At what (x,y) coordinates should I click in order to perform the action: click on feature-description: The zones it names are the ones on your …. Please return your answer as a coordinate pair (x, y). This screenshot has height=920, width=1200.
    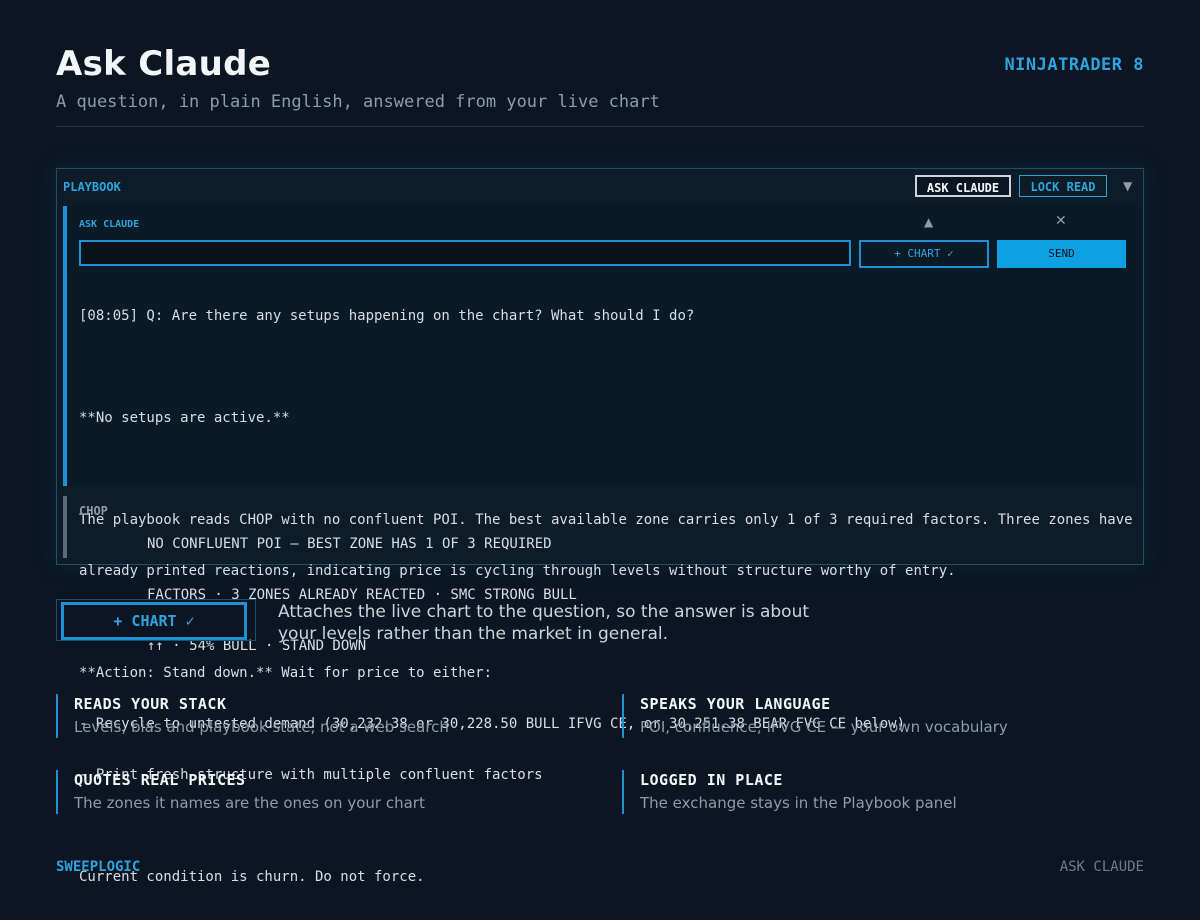
    Looking at the image, I should click on (249, 803).